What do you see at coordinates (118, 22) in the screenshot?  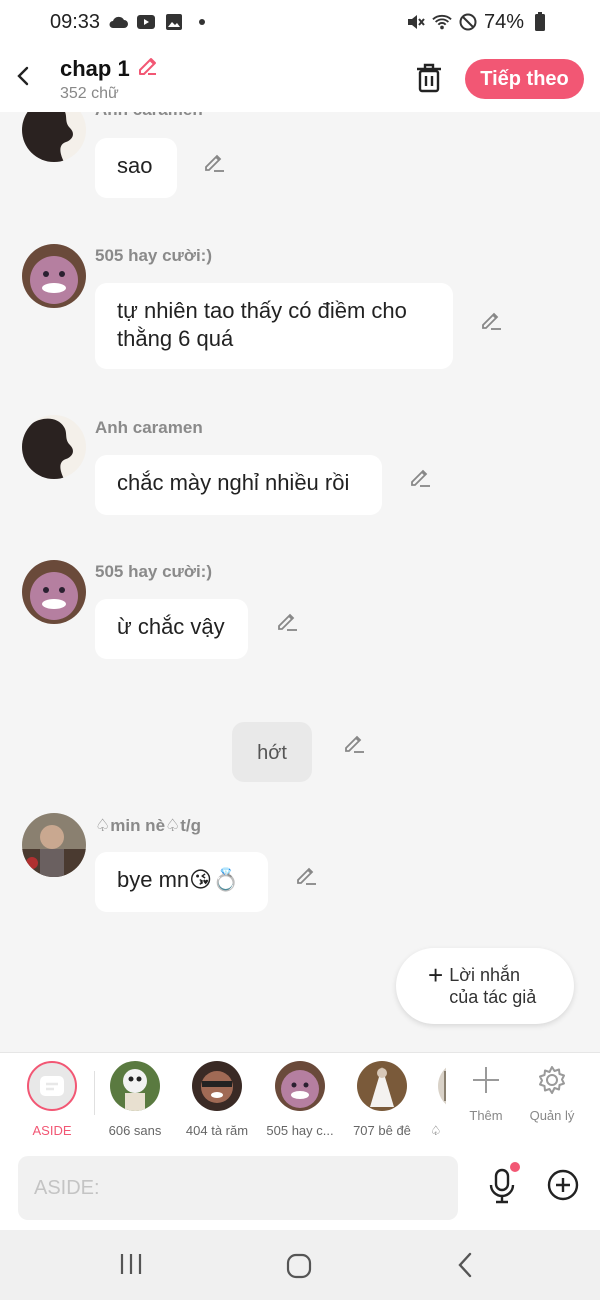 I see `cloud-icon` at bounding box center [118, 22].